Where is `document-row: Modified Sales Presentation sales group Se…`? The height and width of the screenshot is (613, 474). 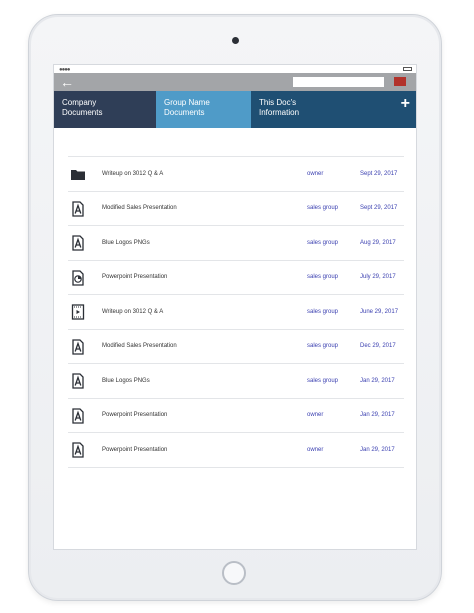 document-row: Modified Sales Presentation sales group Se… is located at coordinates (236, 208).